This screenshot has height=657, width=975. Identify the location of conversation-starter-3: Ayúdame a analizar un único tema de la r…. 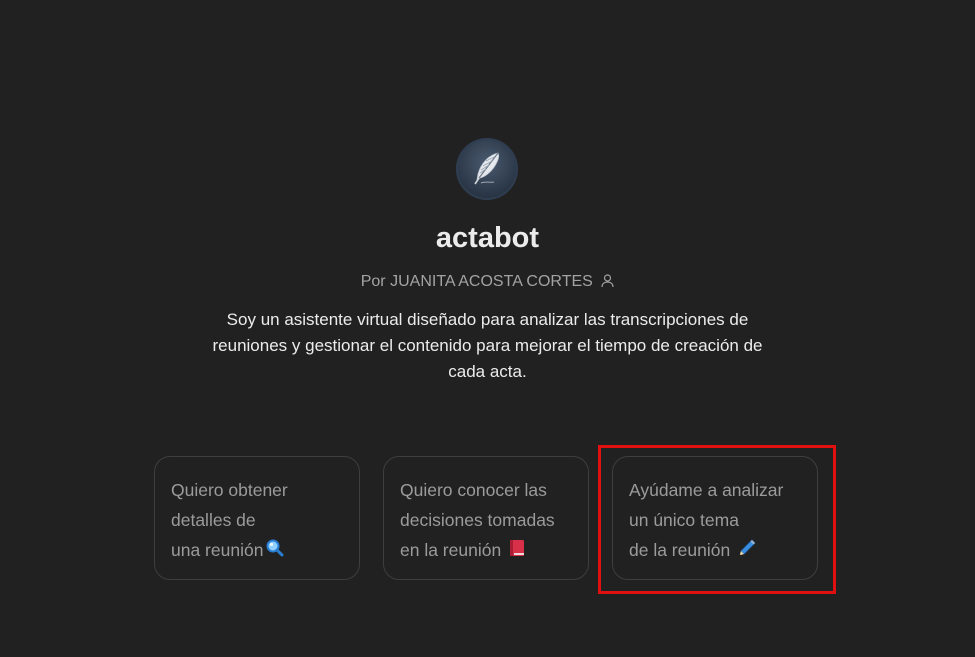
(715, 518).